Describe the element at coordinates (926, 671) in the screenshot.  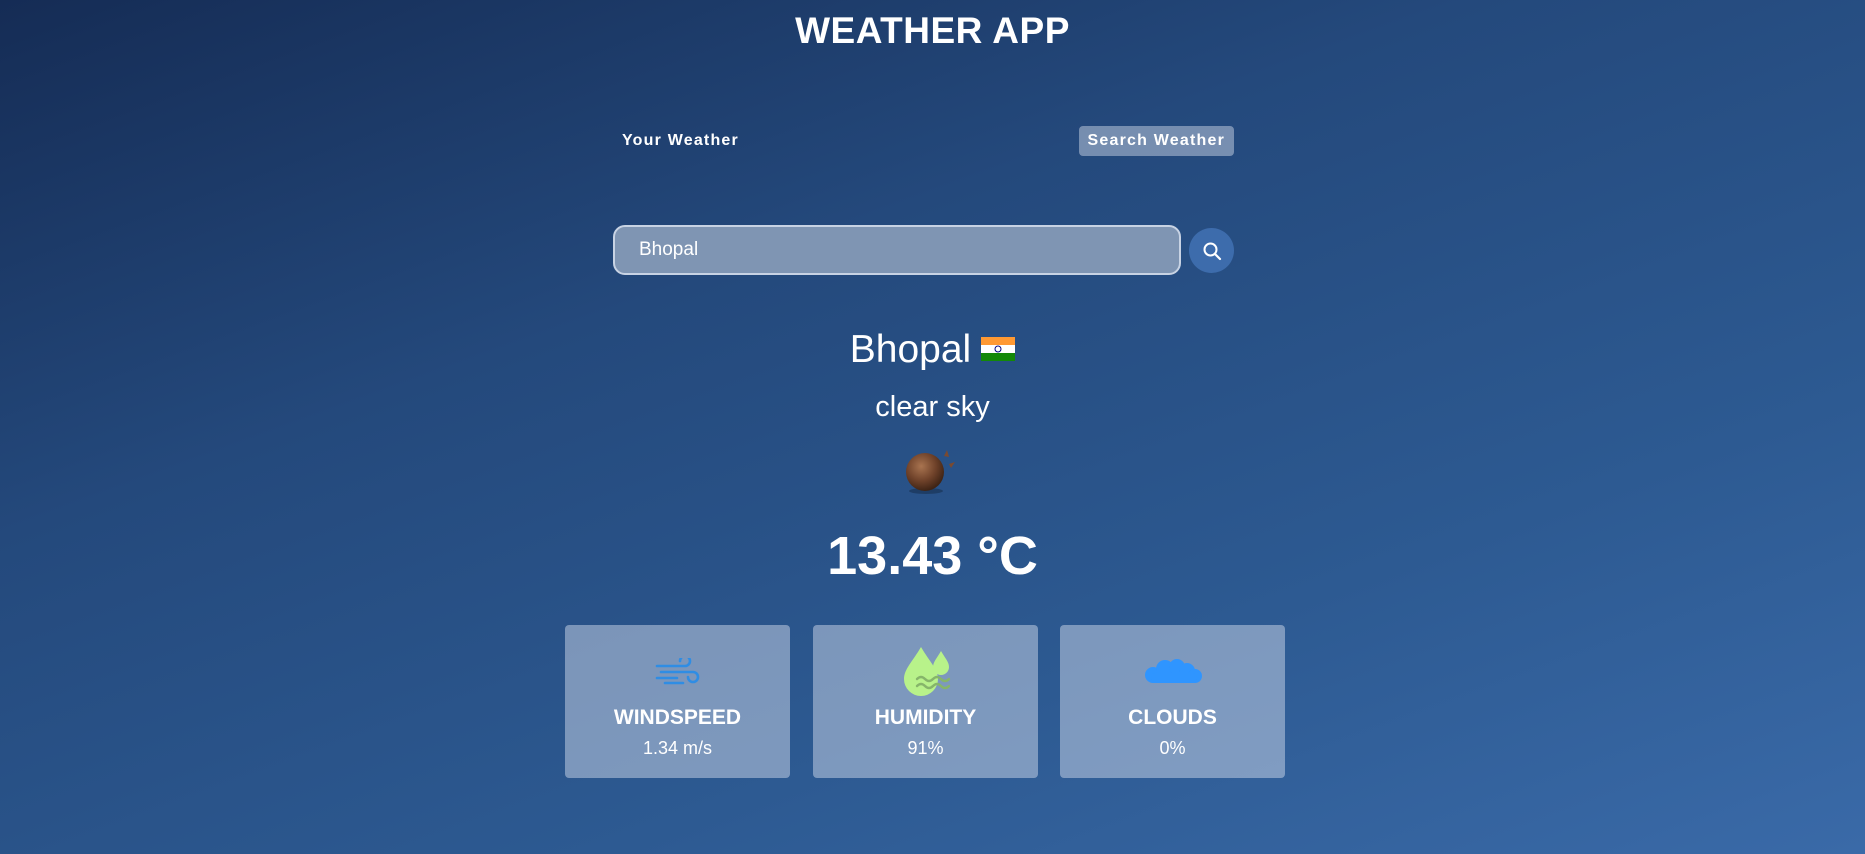
I see `humidity-icon` at that location.